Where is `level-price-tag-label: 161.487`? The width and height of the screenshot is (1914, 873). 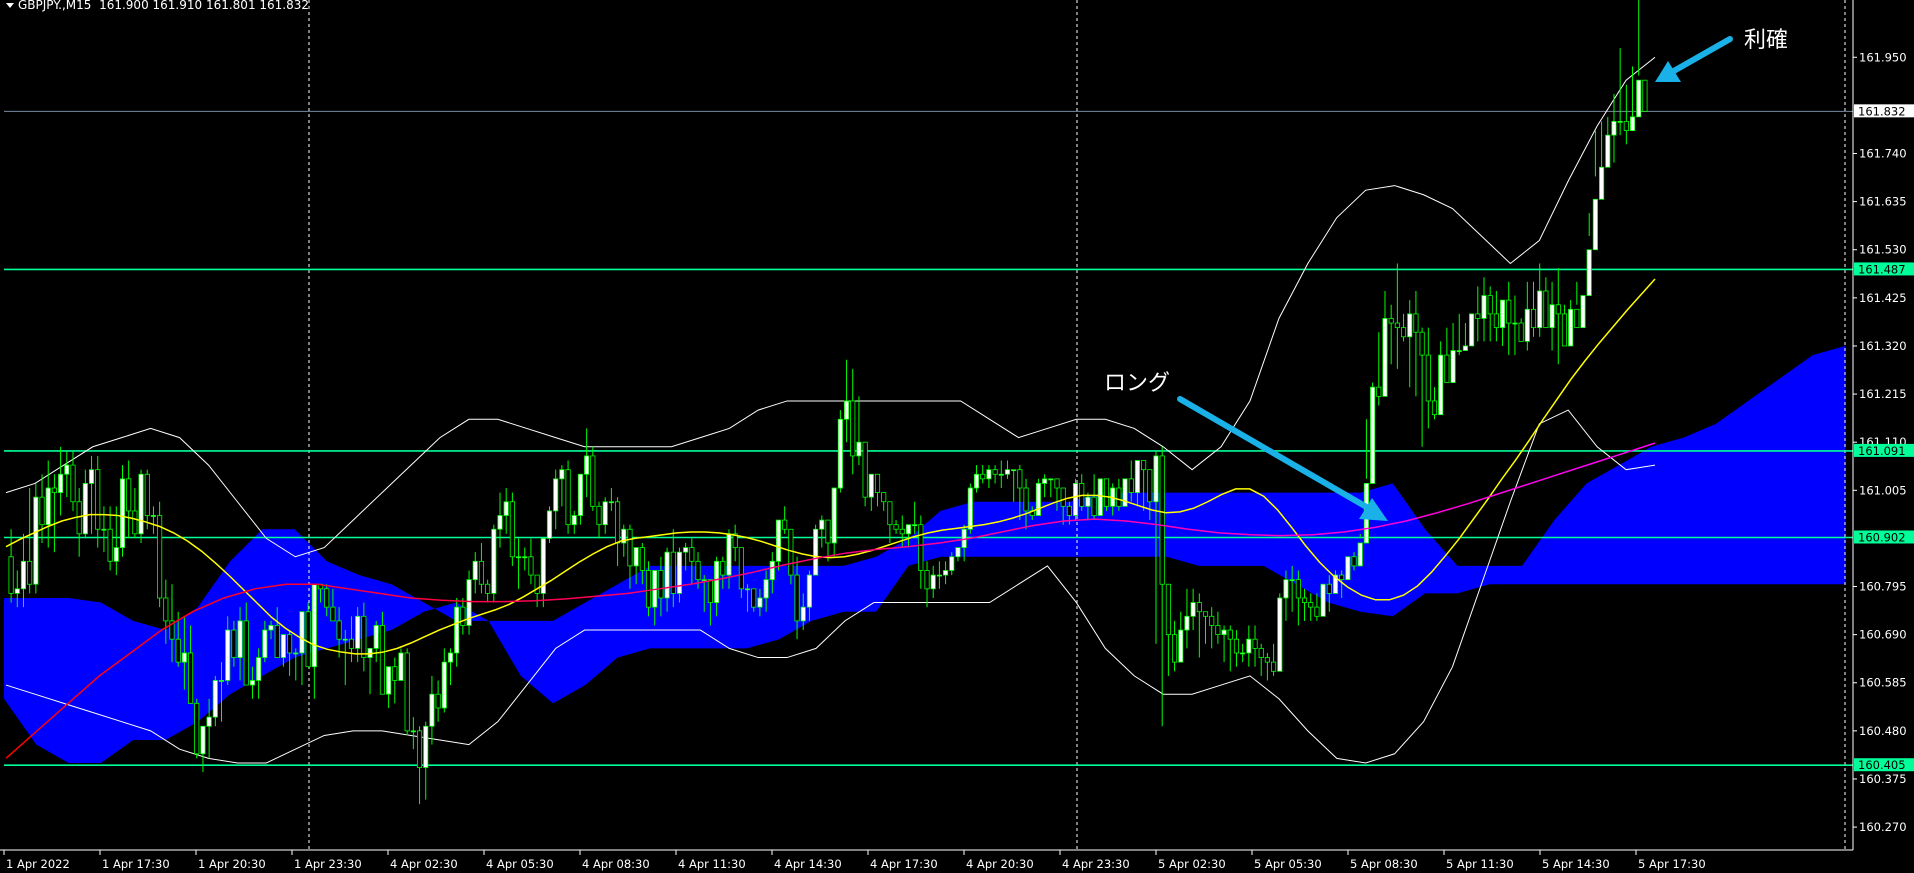
level-price-tag-label: 161.487 is located at coordinates (1882, 269).